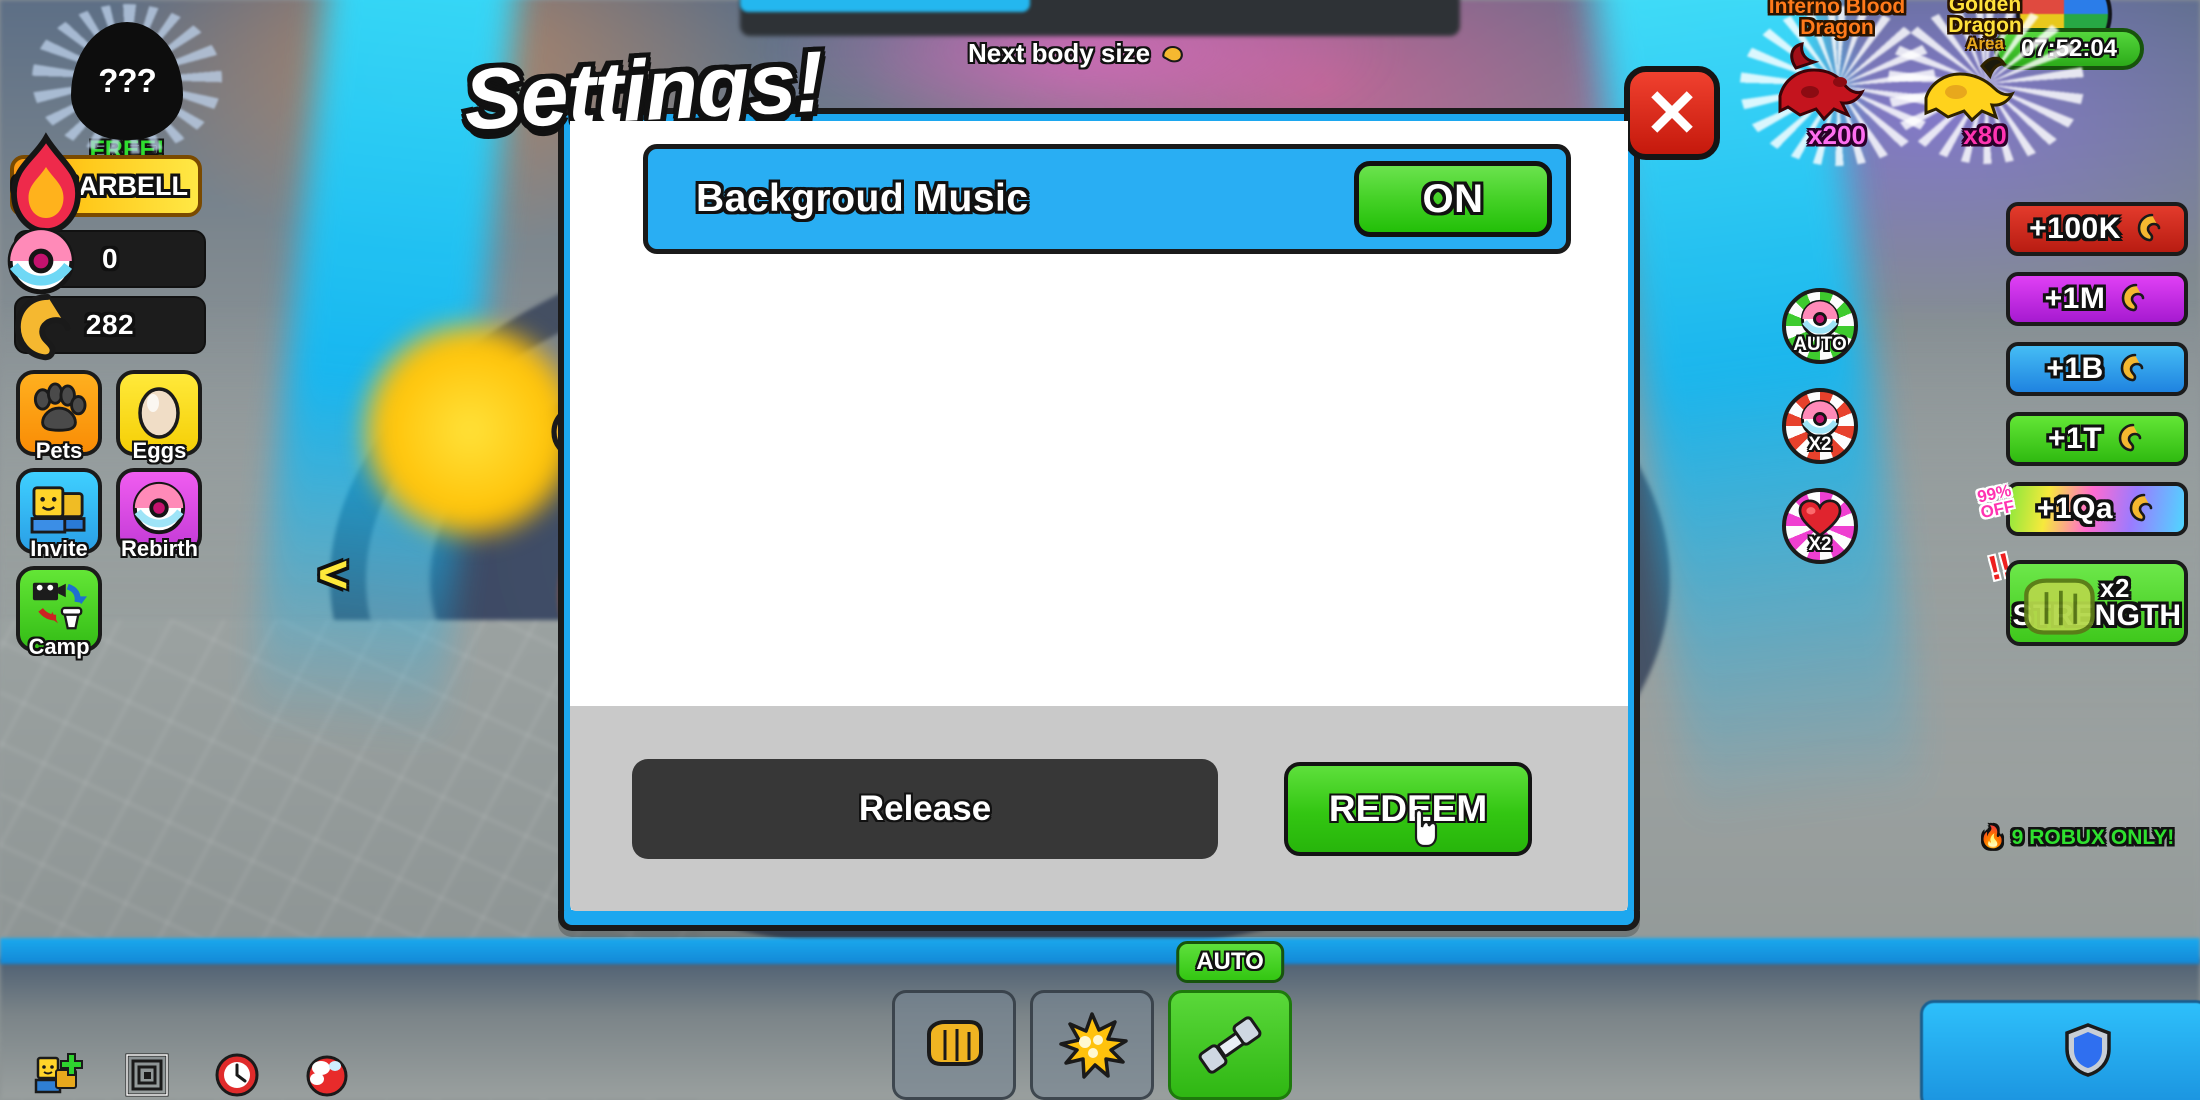 This screenshot has height=1100, width=2200. Describe the element at coordinates (1107, 199) in the screenshot. I see `setting-row-background-music: Backgroud Music ON` at that location.